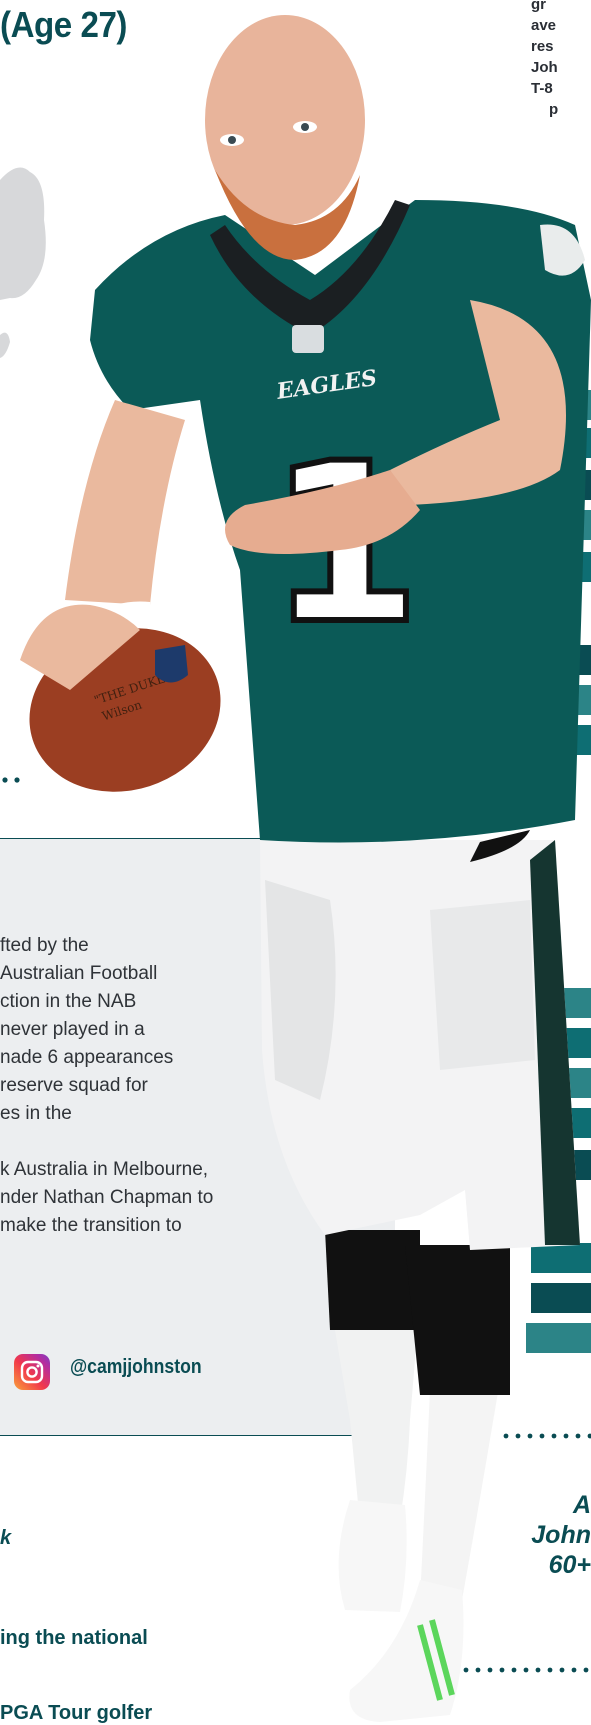 Image resolution: width=591 pixels, height=1725 pixels. What do you see at coordinates (406, 1651) in the screenshot?
I see `cleat-right` at bounding box center [406, 1651].